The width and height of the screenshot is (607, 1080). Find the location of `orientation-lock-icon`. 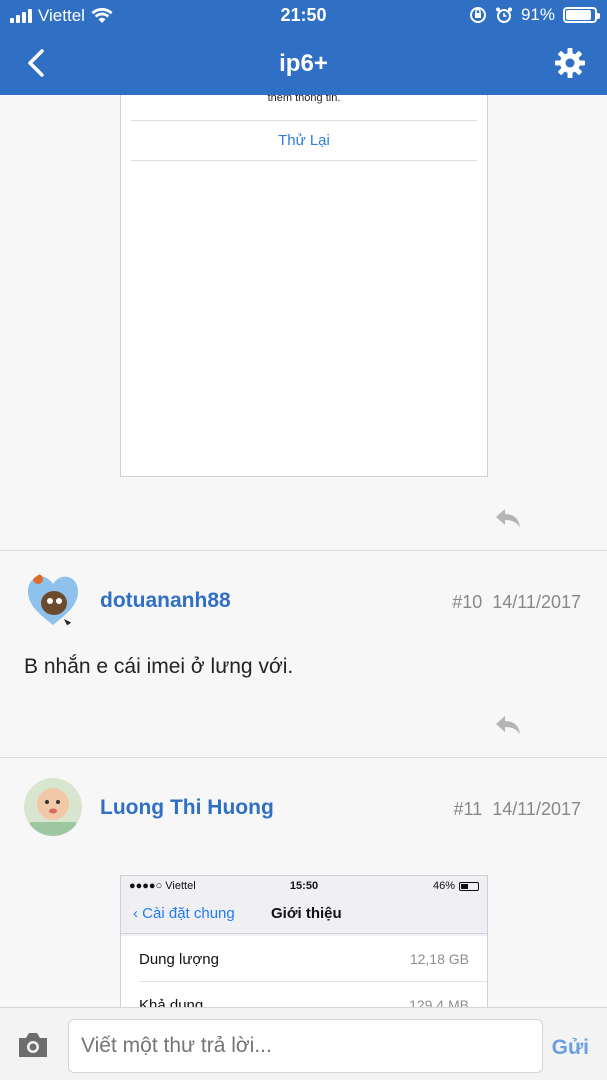

orientation-lock-icon is located at coordinates (477, 15).